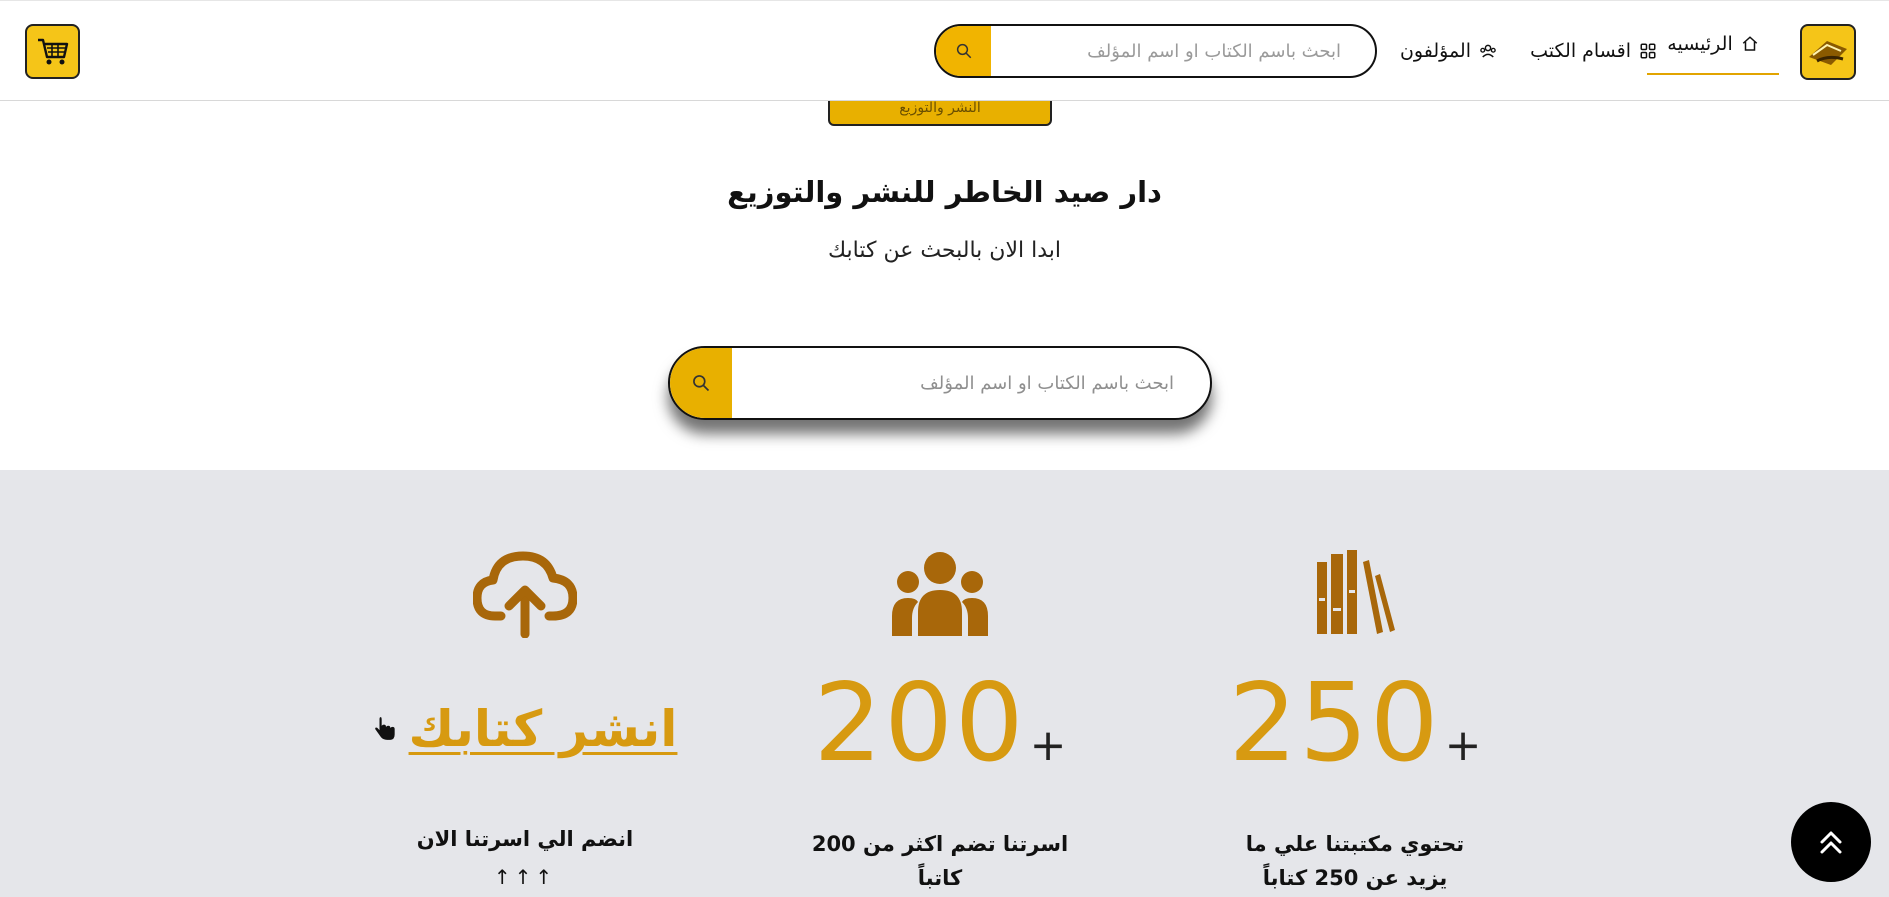 The width and height of the screenshot is (1889, 897). I want to click on scroll-to-top-button, so click(1831, 842).